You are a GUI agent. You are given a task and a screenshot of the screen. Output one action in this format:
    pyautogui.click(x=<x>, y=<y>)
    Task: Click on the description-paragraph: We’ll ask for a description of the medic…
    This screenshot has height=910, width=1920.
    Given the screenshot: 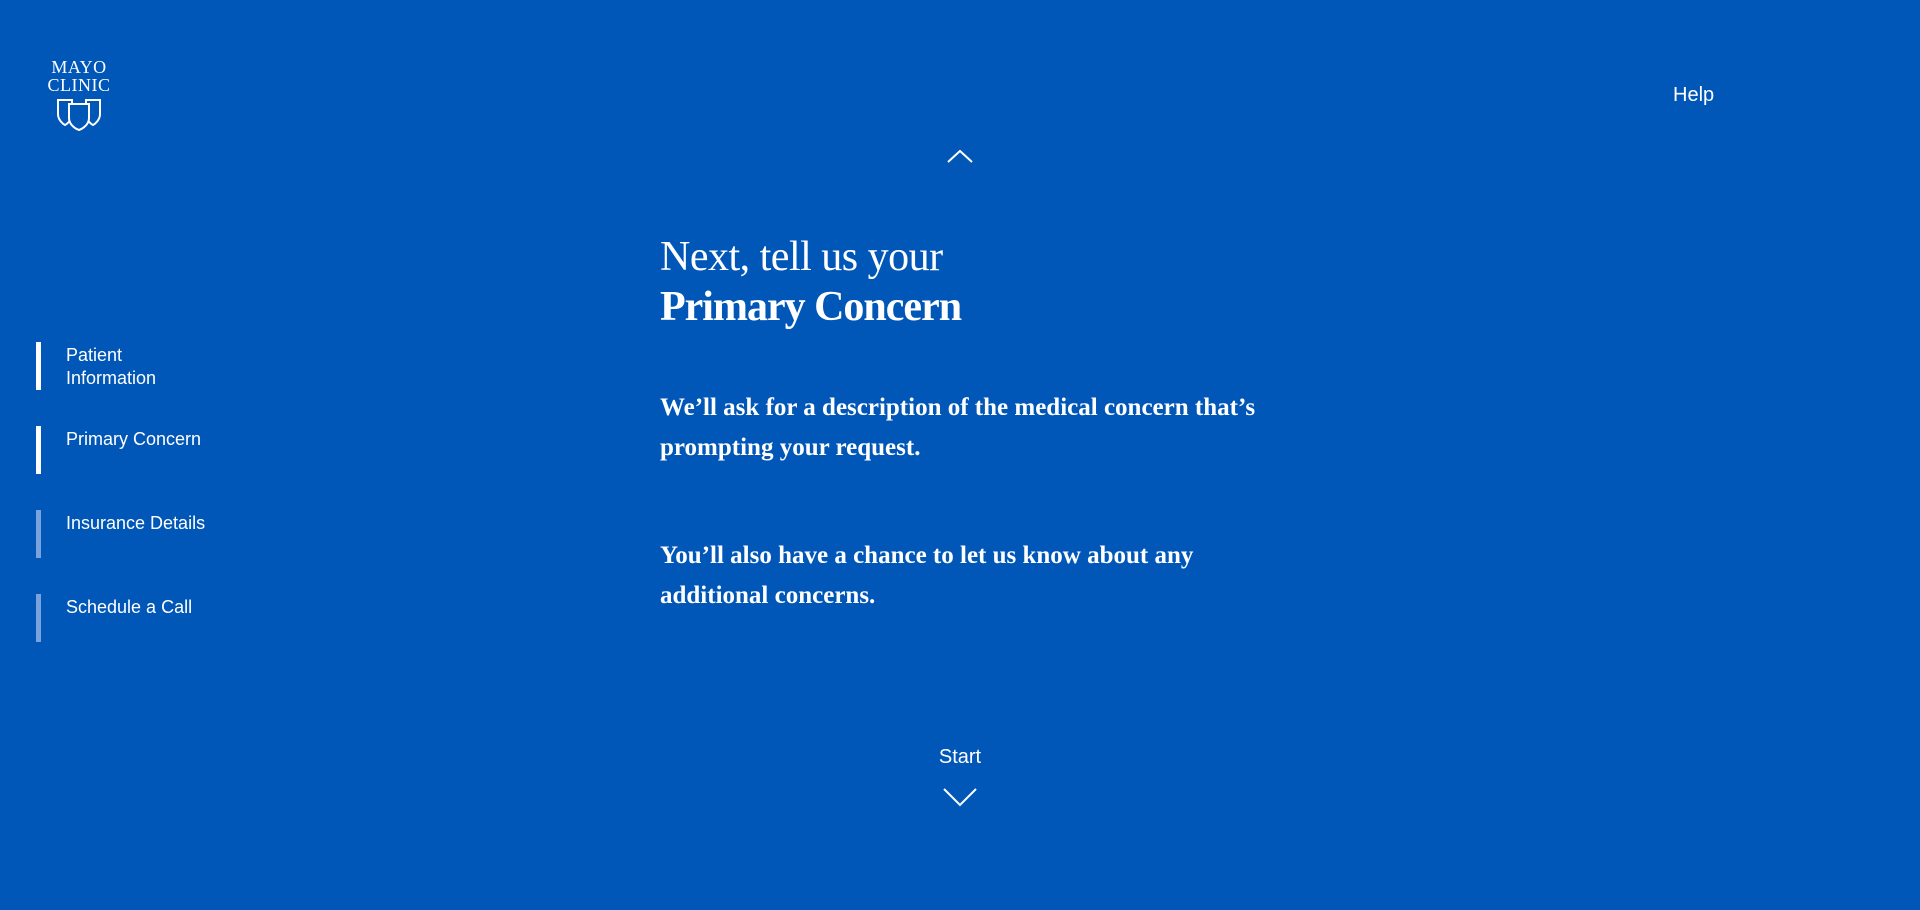 What is the action you would take?
    pyautogui.click(x=958, y=427)
    